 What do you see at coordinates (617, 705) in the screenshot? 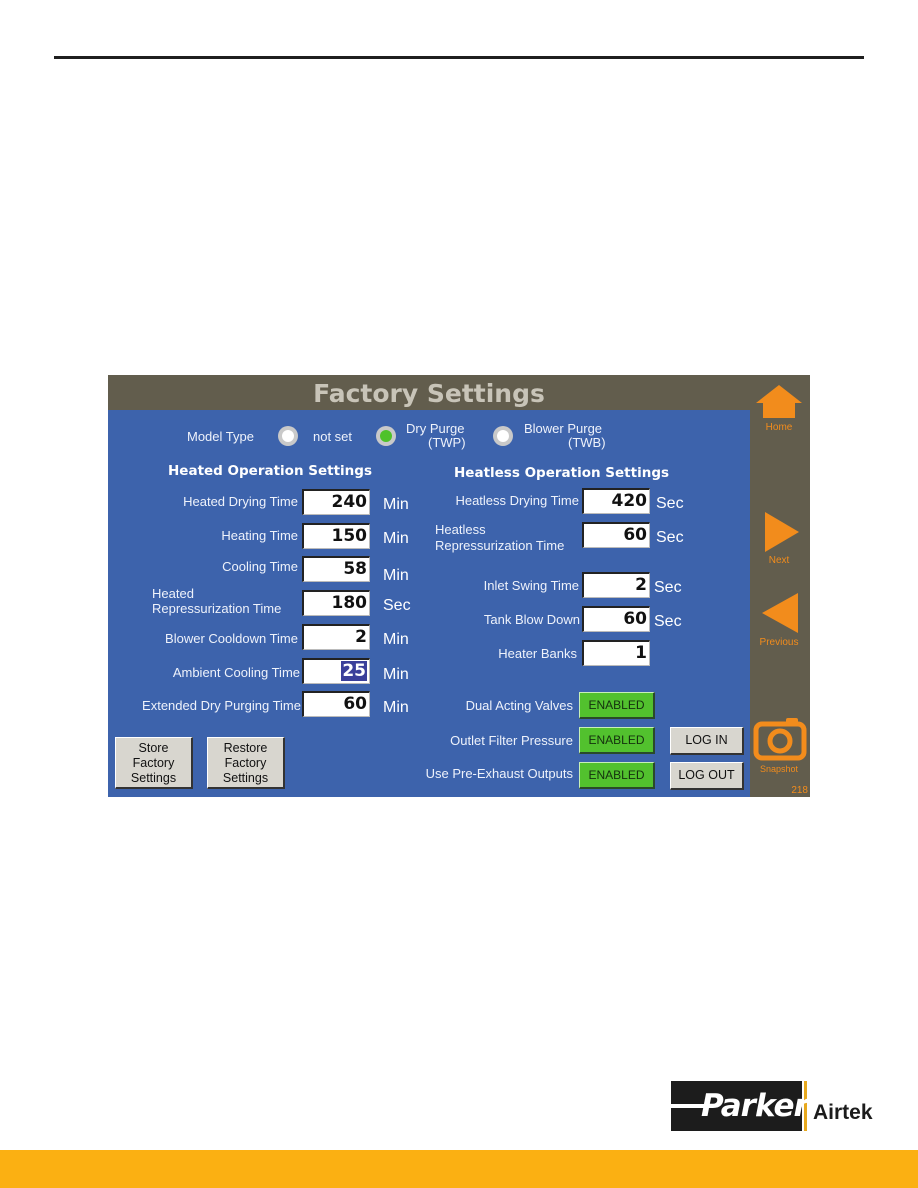
I see `dual-acting-valves-toggle: ENABLED` at bounding box center [617, 705].